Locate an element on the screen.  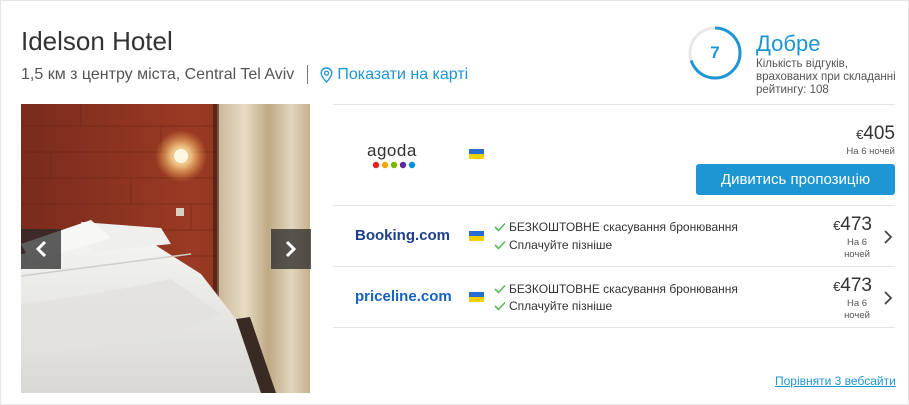
priceline-logo: priceline.com is located at coordinates (403, 296).